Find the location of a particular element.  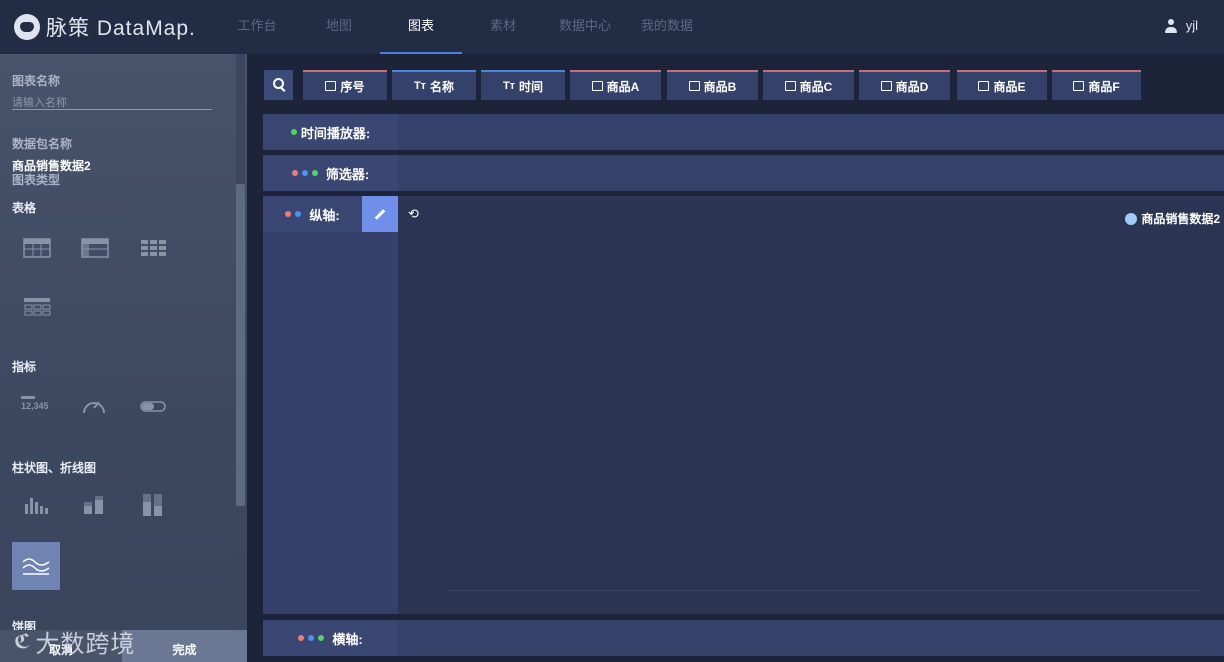

field-label: 商品A is located at coordinates (623, 86).